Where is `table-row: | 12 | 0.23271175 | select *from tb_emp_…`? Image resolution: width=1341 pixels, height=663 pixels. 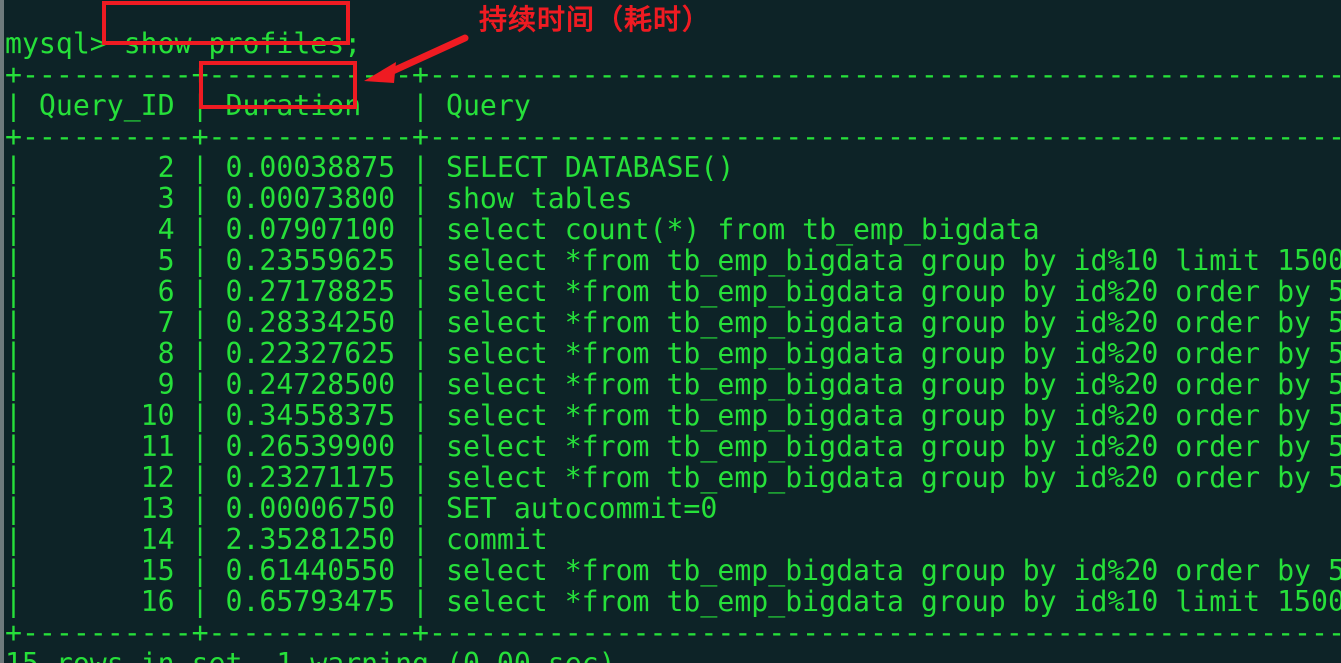
table-row: | 12 | 0.23271175 | select *from tb_emp_… is located at coordinates (673, 478).